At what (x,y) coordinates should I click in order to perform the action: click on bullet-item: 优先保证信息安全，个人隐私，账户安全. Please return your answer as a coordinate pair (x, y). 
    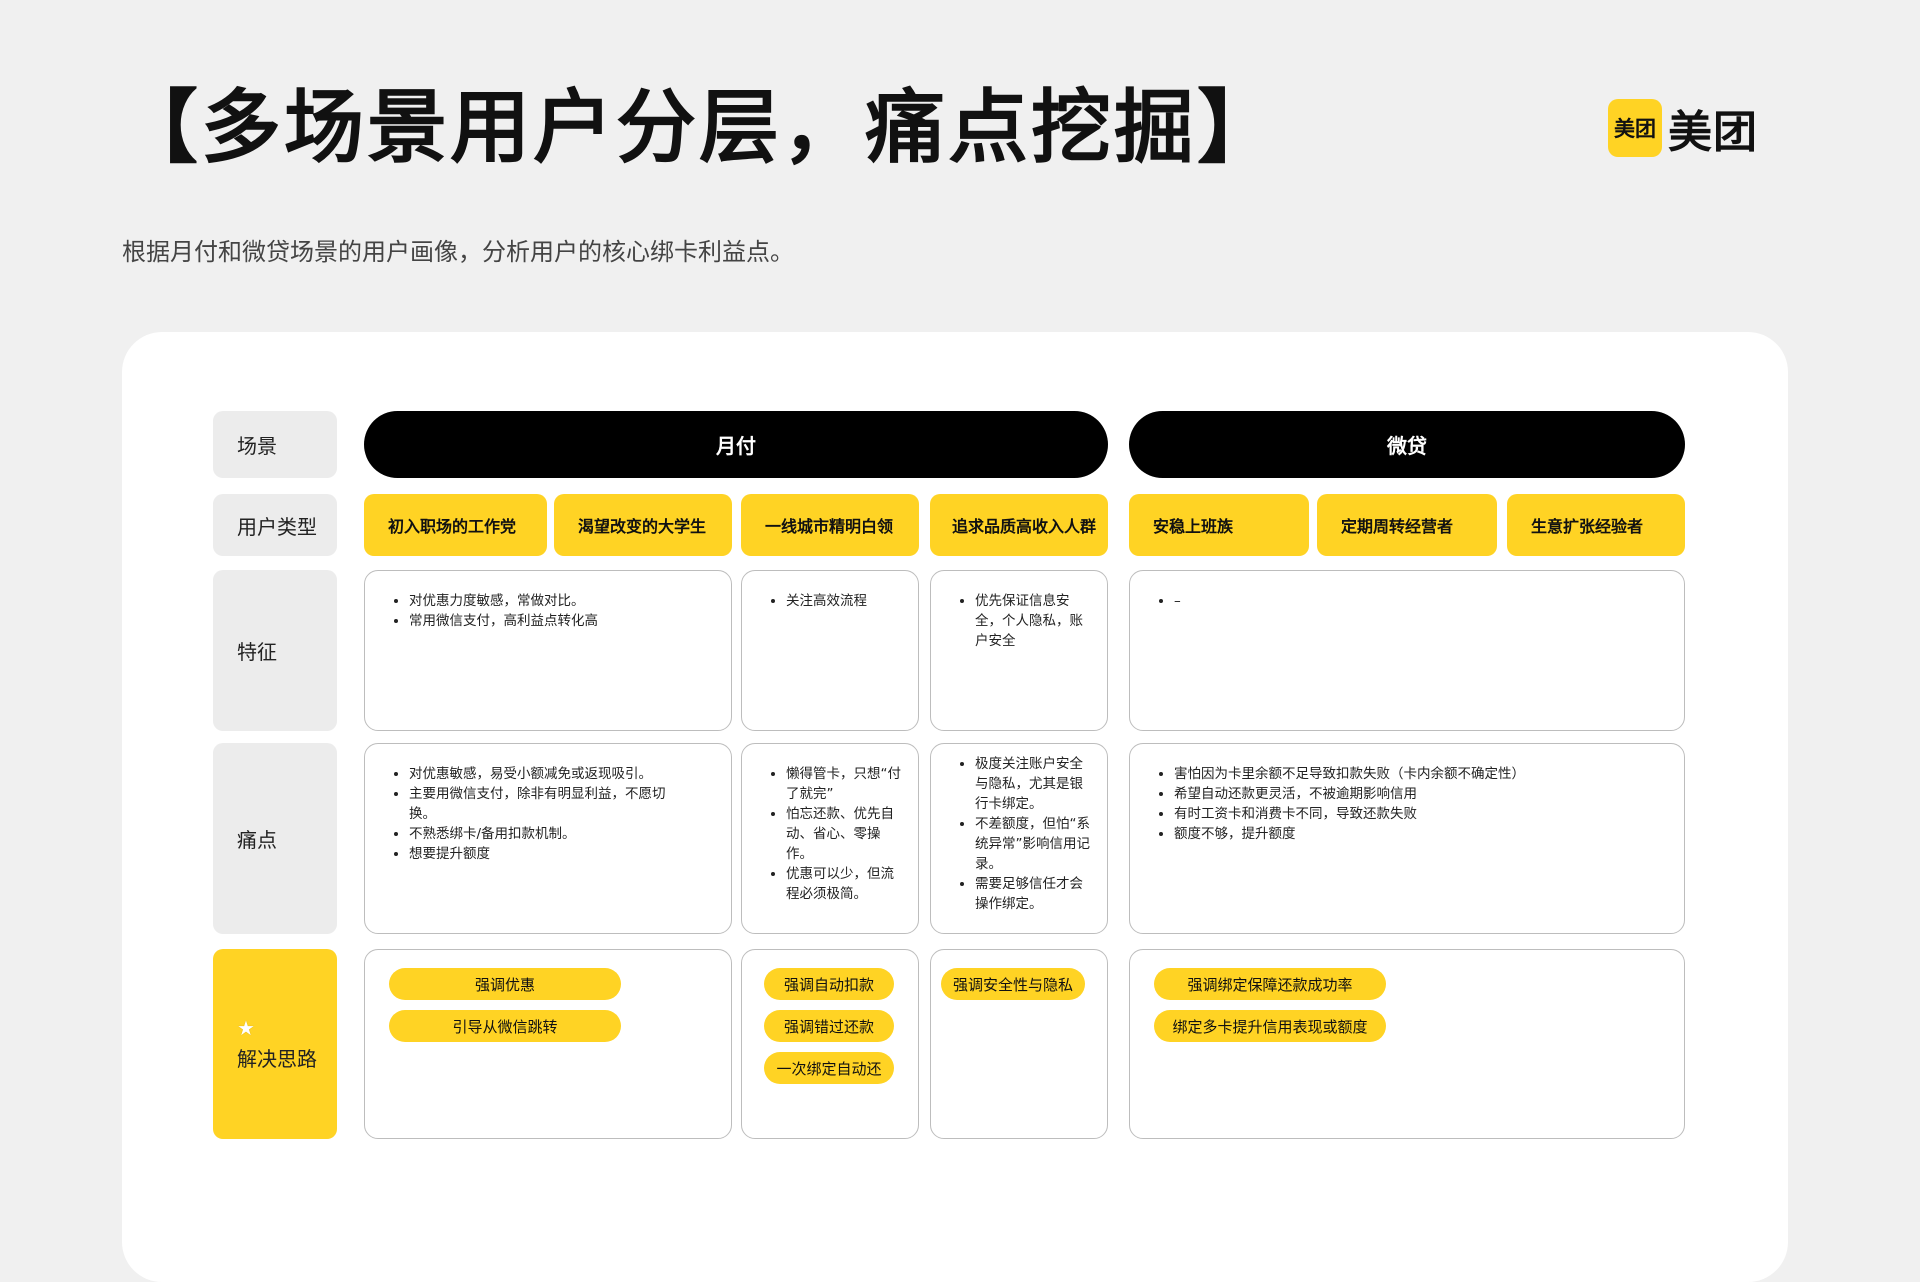
    Looking at the image, I should click on (1033, 621).